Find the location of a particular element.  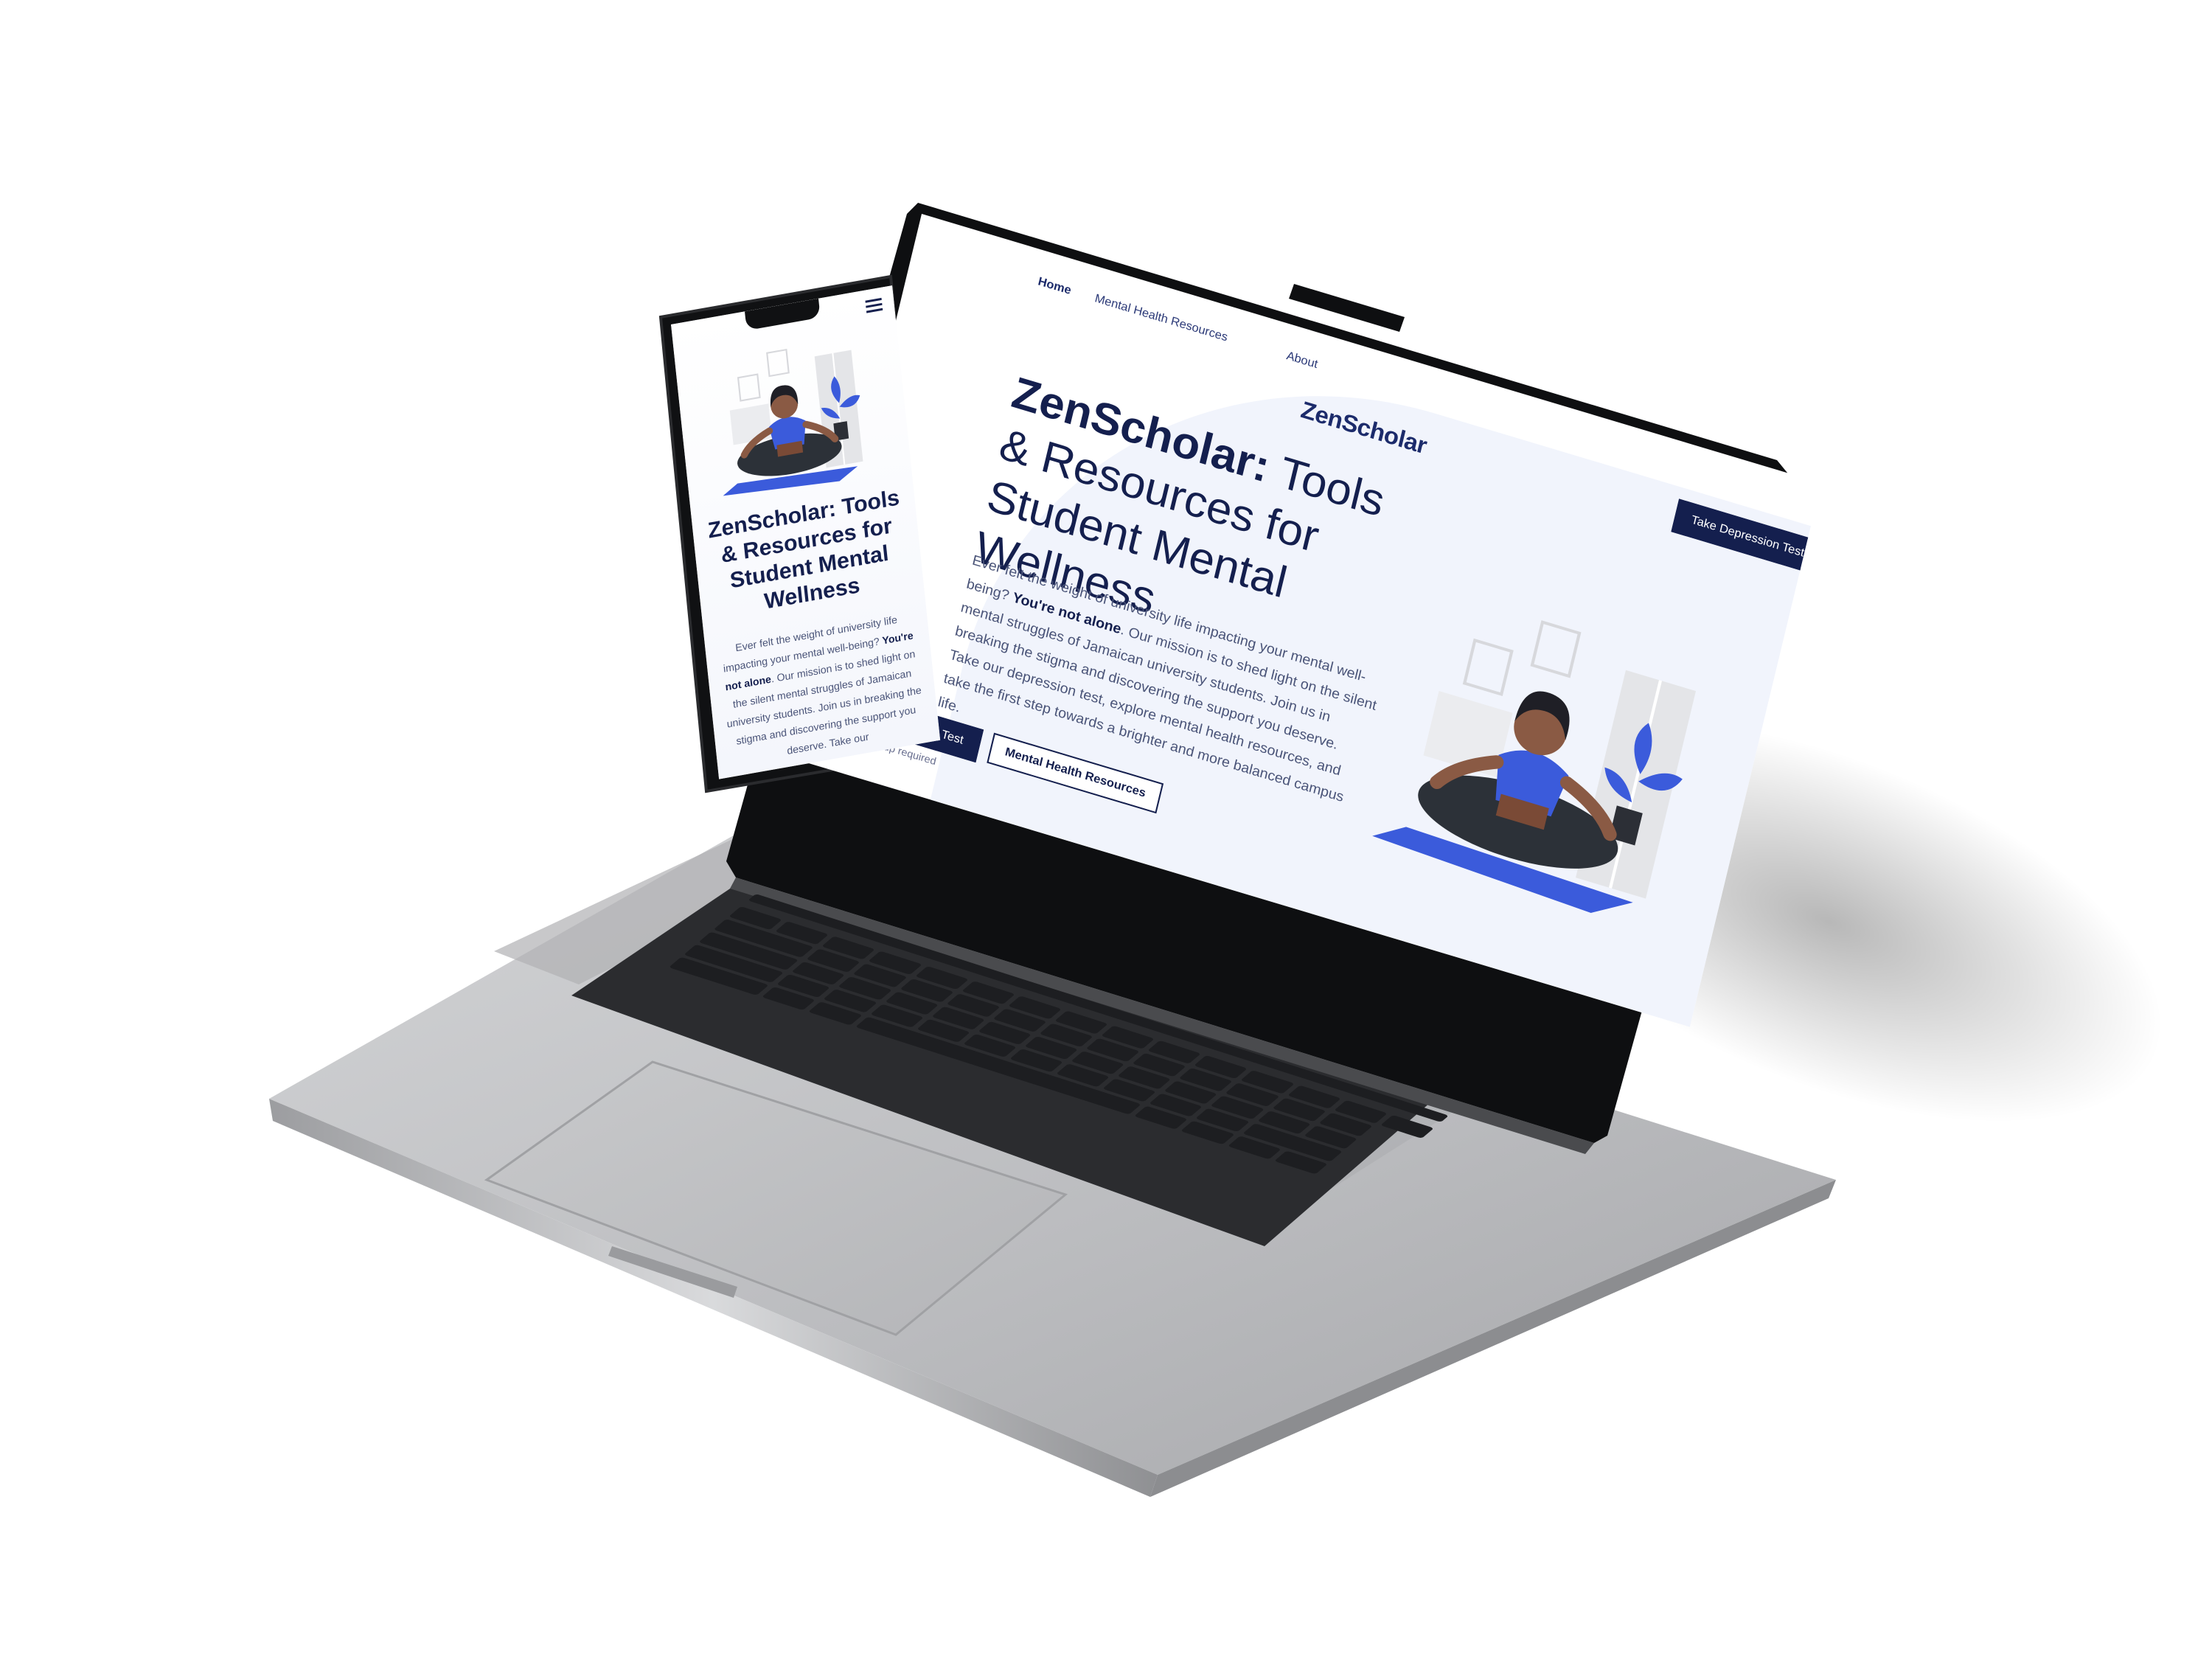

phone-meditating-woman-illustration is located at coordinates (793, 422).